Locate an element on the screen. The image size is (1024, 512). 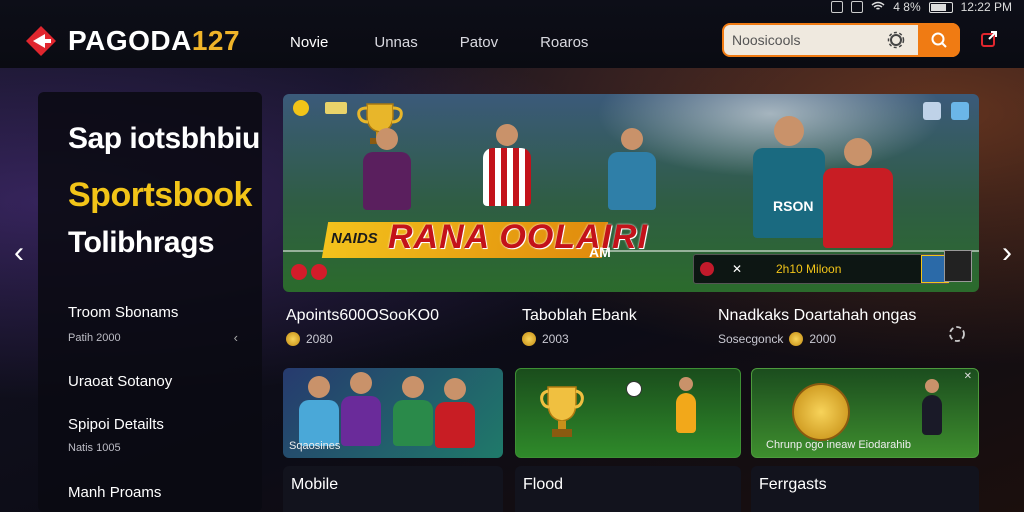
alert-icon: ✕ is located at coordinates (737, 269).